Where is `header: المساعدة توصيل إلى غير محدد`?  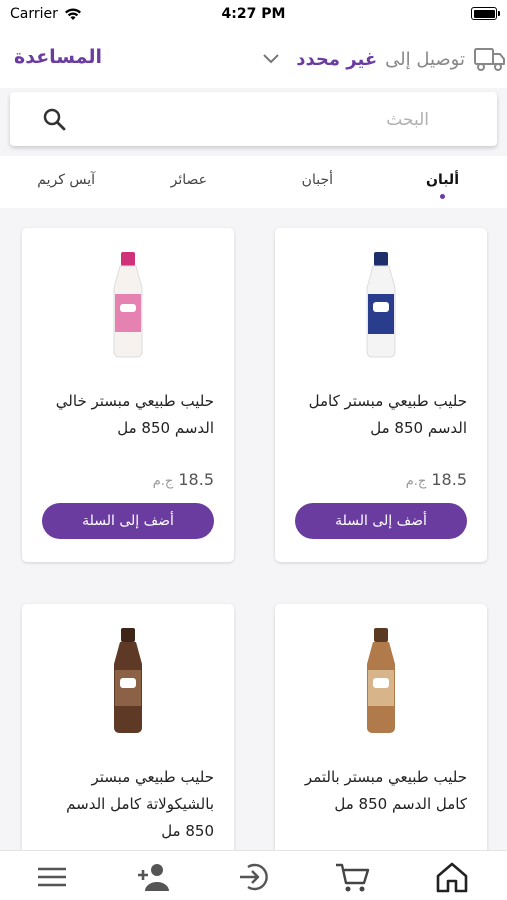 header: المساعدة توصيل إلى غير محدد is located at coordinates (253, 58).